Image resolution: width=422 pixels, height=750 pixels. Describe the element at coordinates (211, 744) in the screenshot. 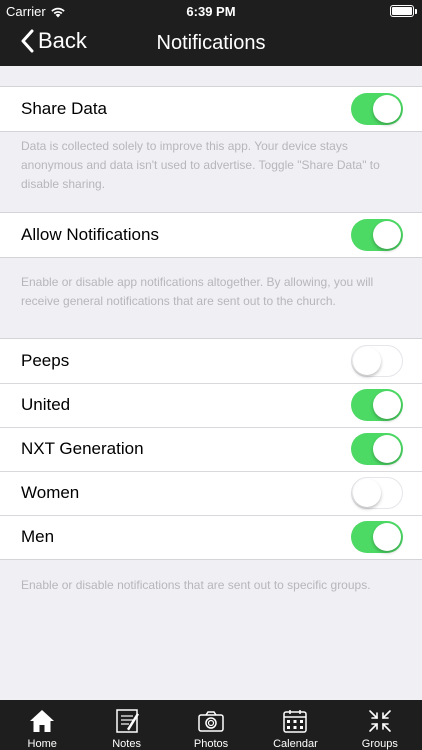

I see `tab-label: Photos` at that location.